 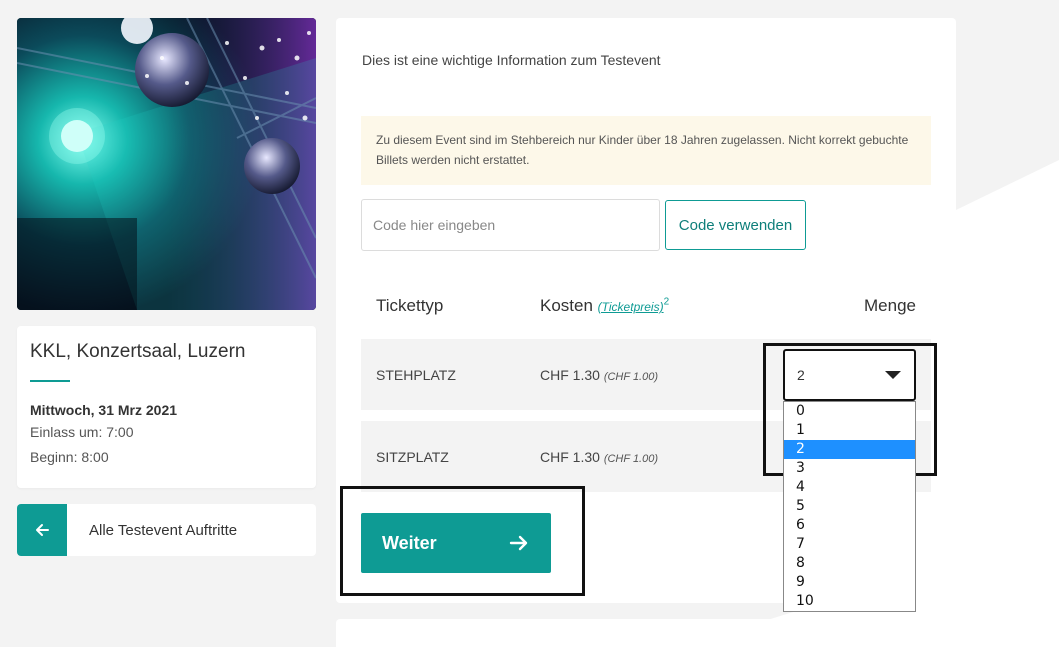 I want to click on start-time: Beginn: 8:00, so click(x=69, y=457).